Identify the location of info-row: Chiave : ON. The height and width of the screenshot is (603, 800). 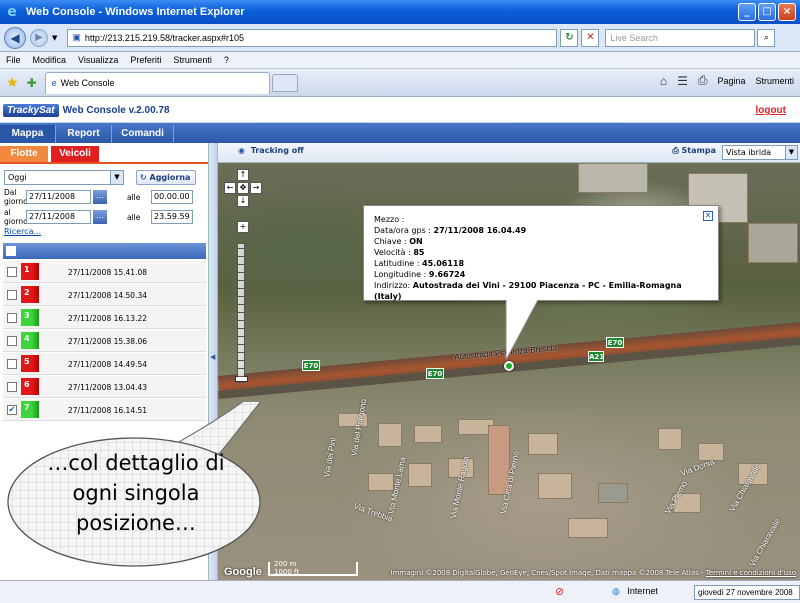
(541, 241).